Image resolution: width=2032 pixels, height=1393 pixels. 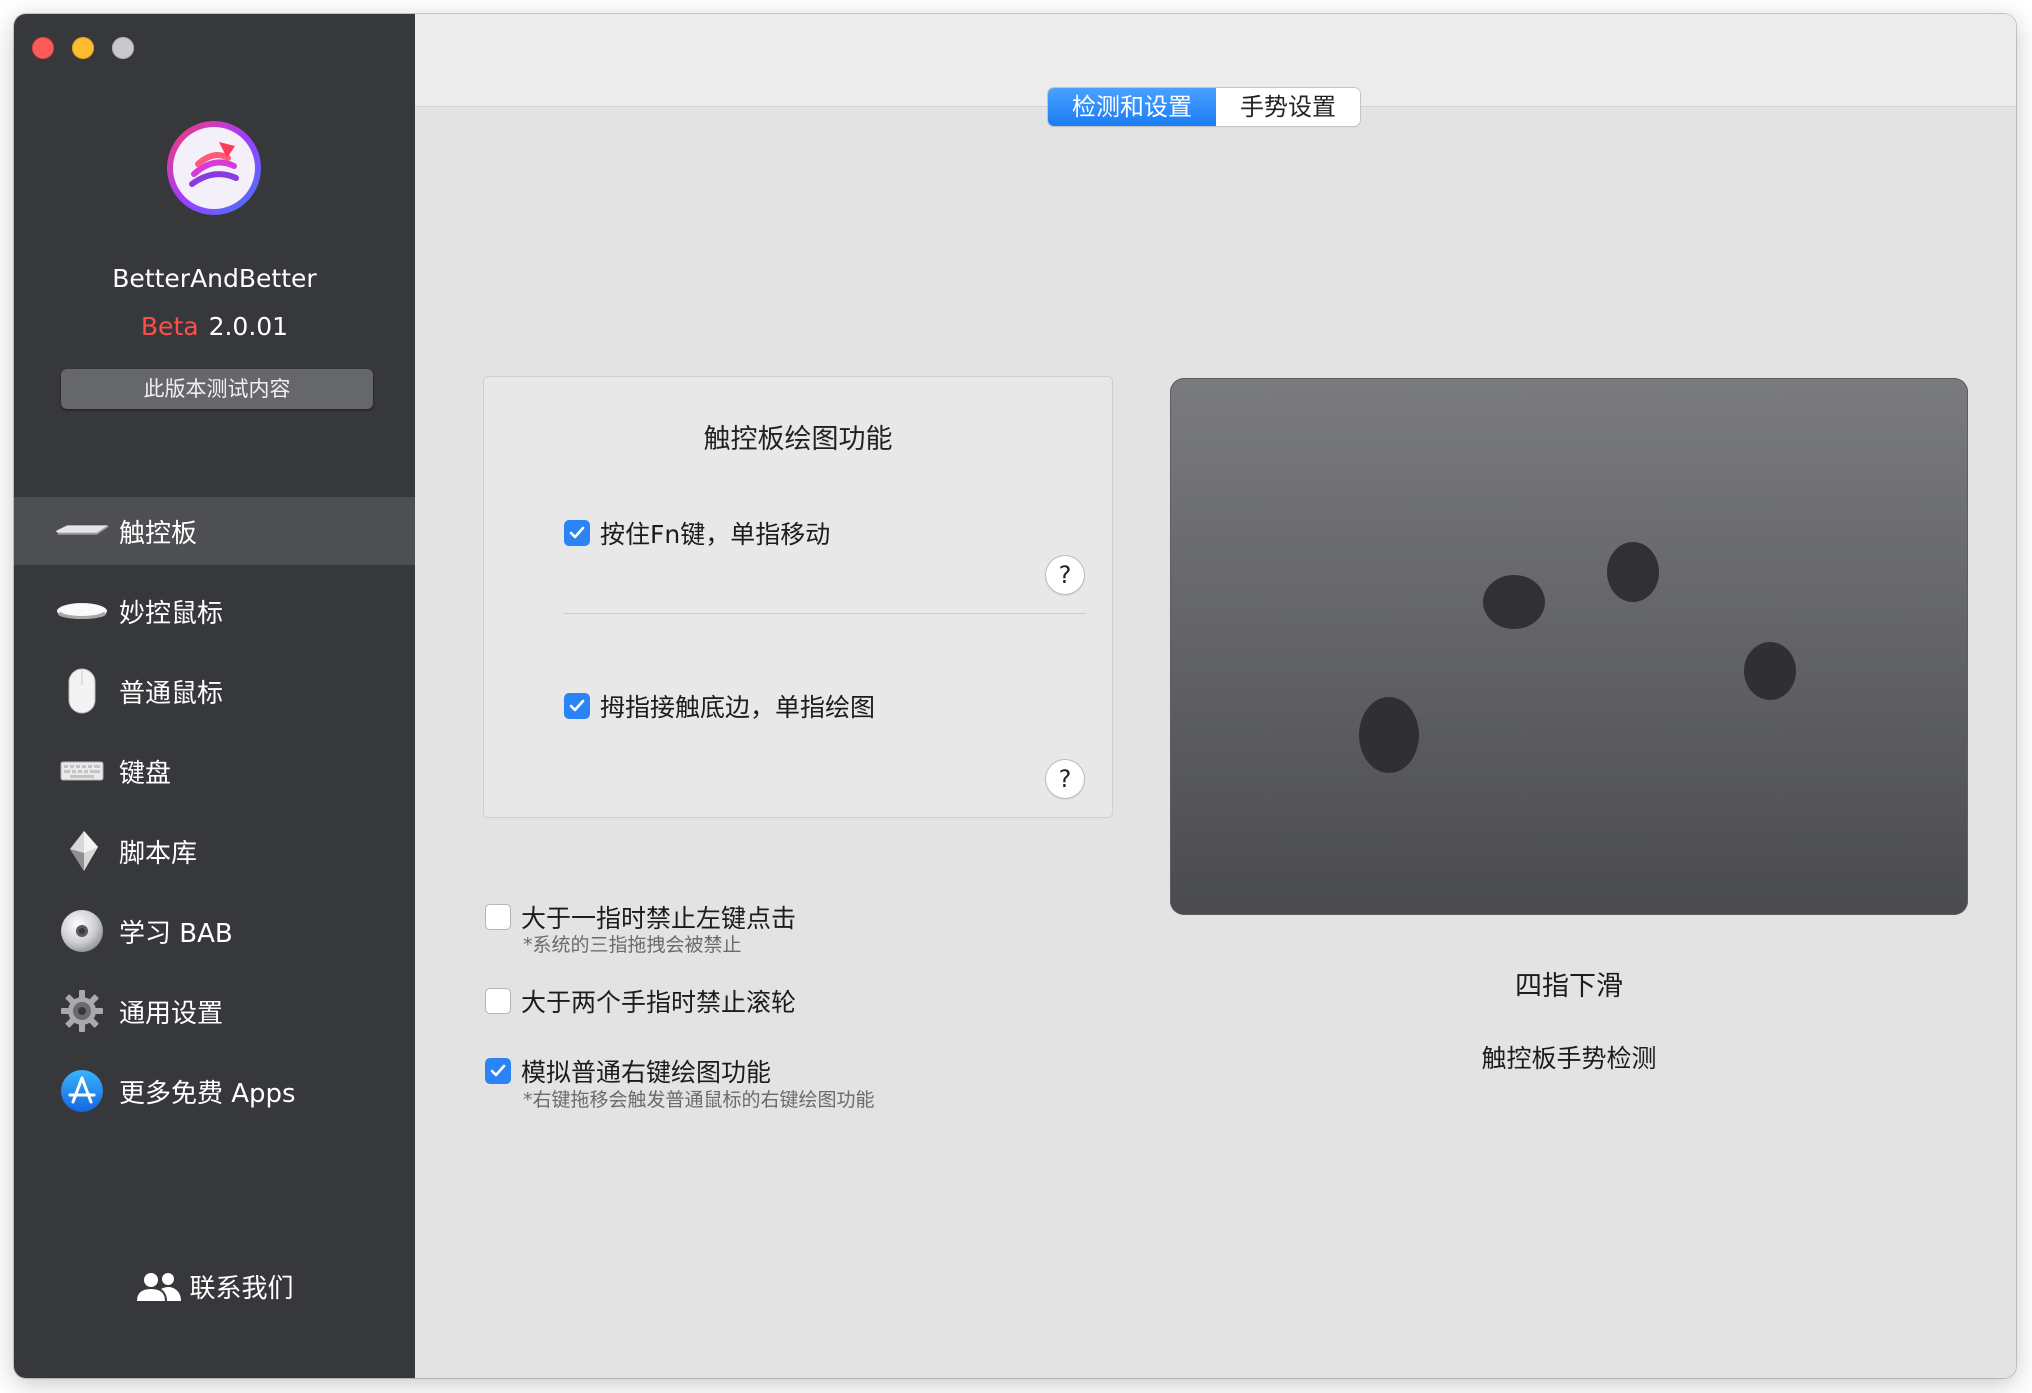 I want to click on right-click-drawing-checkbox, so click(x=498, y=1071).